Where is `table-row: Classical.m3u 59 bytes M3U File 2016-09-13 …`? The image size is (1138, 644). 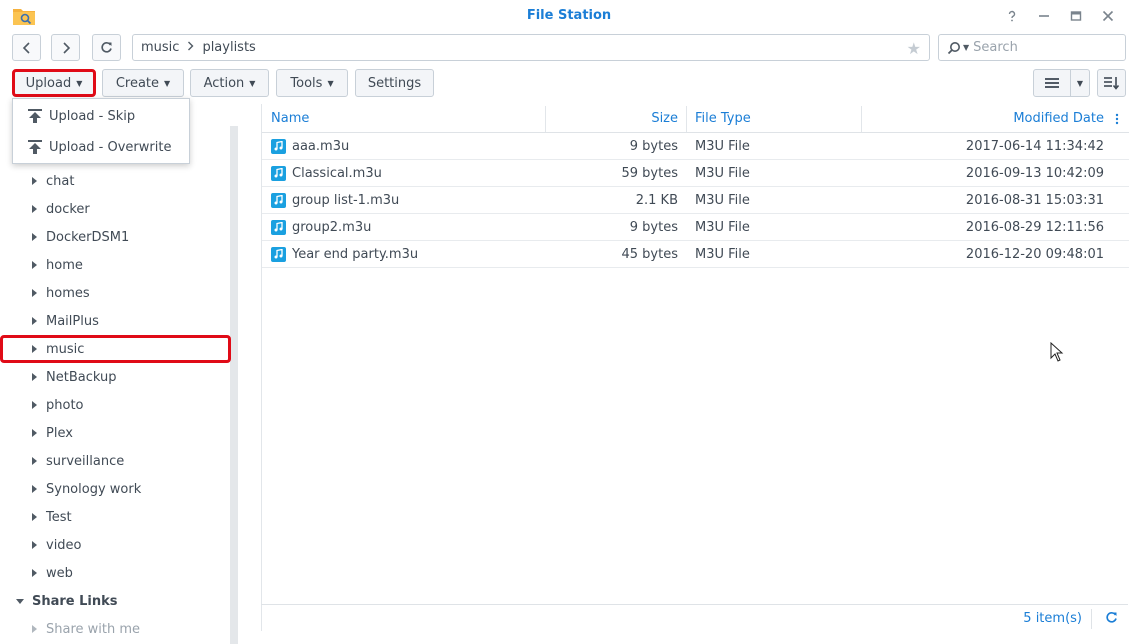
table-row: Classical.m3u 59 bytes M3U File 2016-09-13 … is located at coordinates (695, 173).